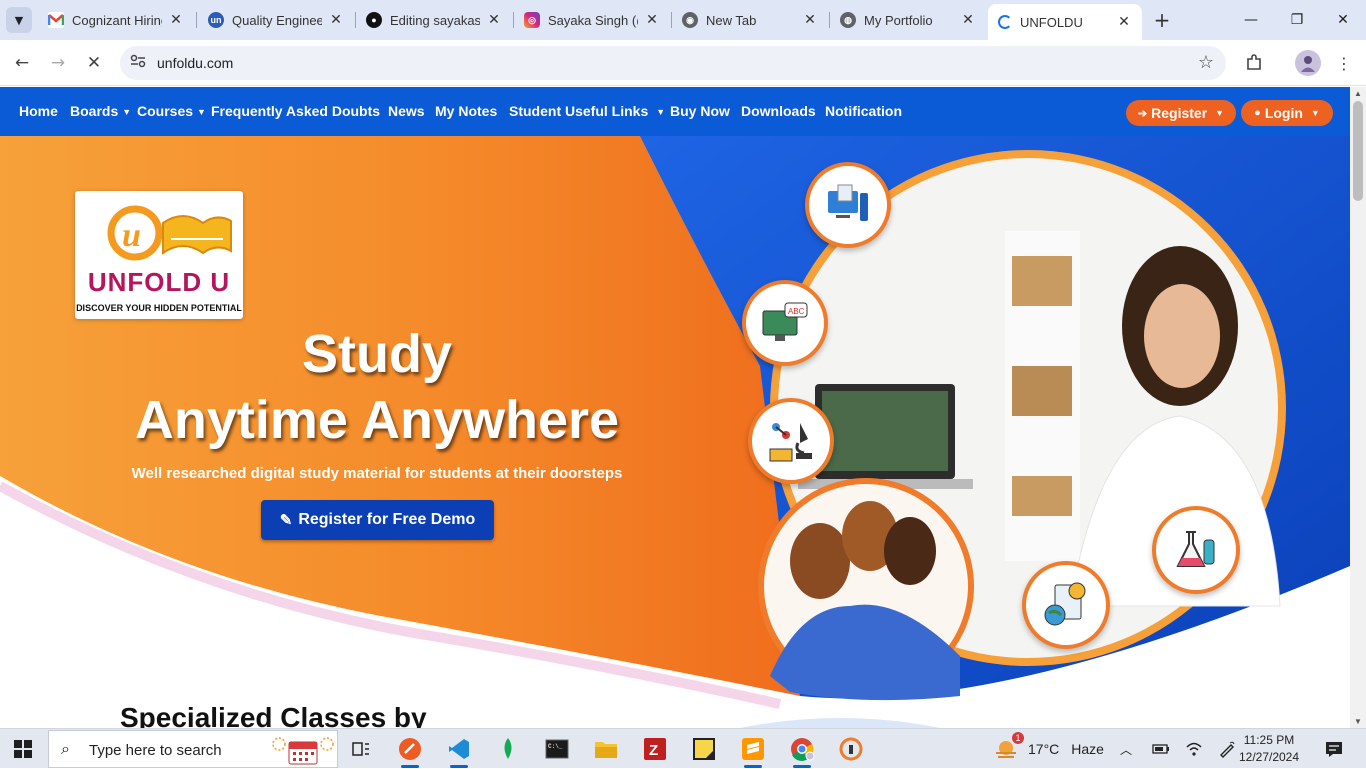  Describe the element at coordinates (778, 111) in the screenshot. I see `nav-downloads: Downloads` at that location.